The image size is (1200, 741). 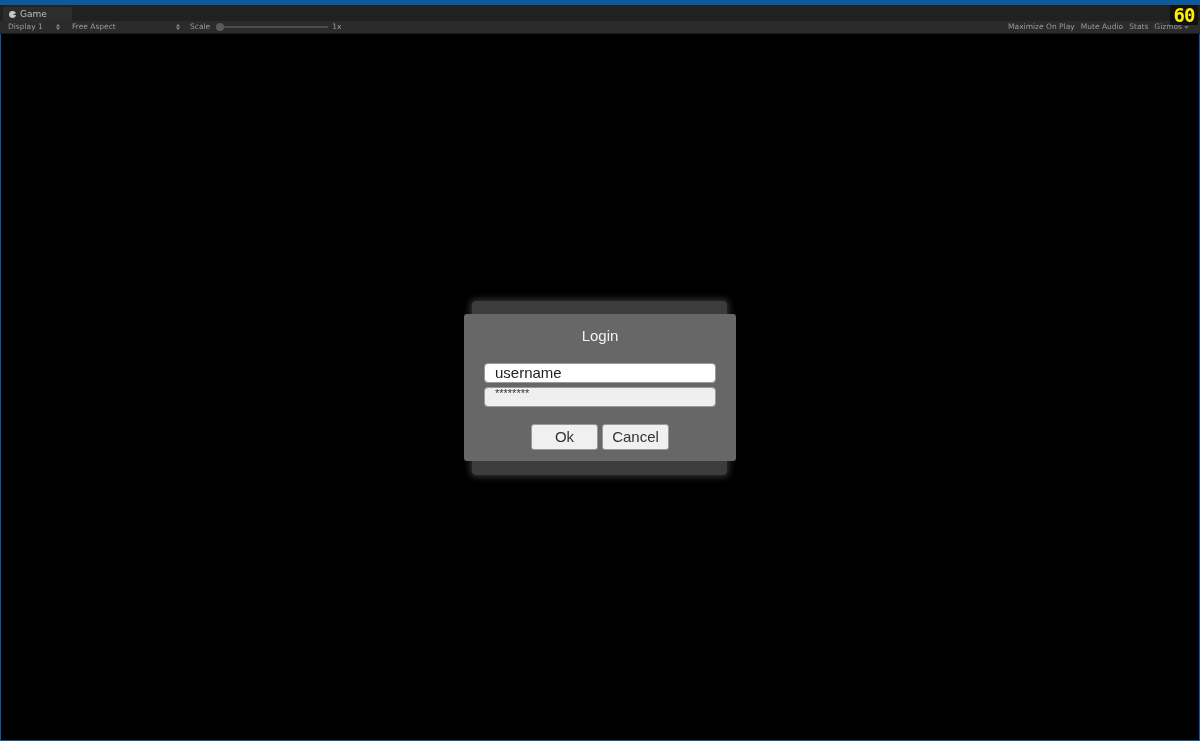 What do you see at coordinates (600, 396) in the screenshot?
I see `password-field: ********` at bounding box center [600, 396].